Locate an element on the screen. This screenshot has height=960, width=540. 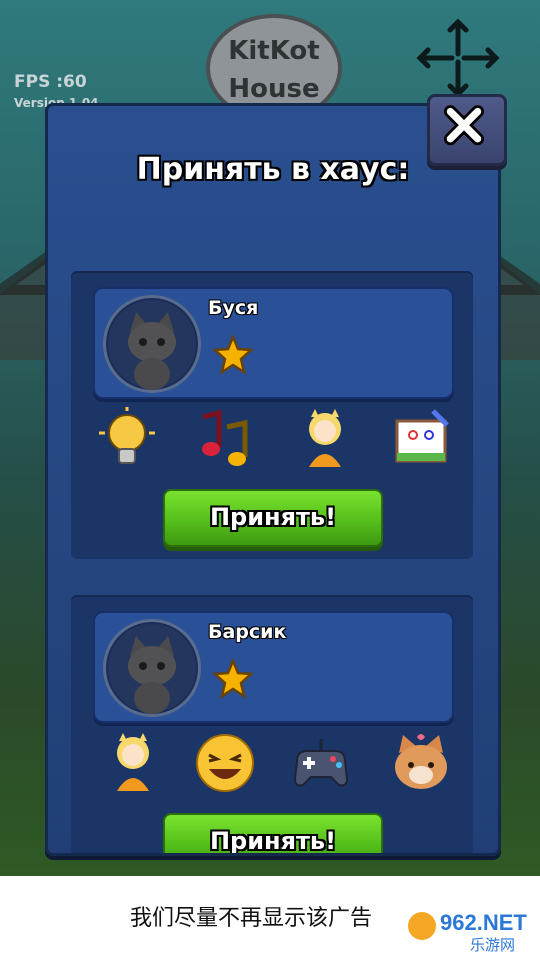
close-button is located at coordinates (467, 130).